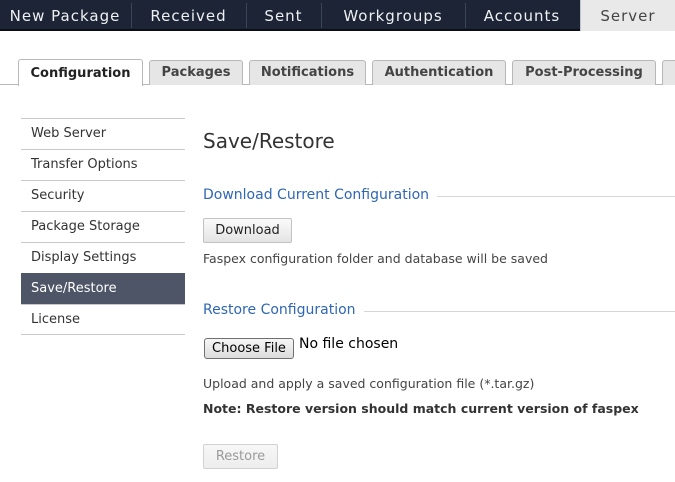  I want to click on page-title: Save/Restore, so click(269, 141).